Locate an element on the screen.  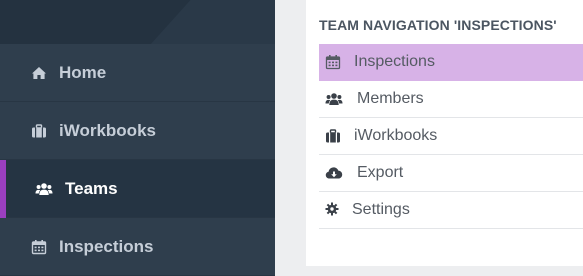
team-nav-item-members: Members is located at coordinates (451, 99).